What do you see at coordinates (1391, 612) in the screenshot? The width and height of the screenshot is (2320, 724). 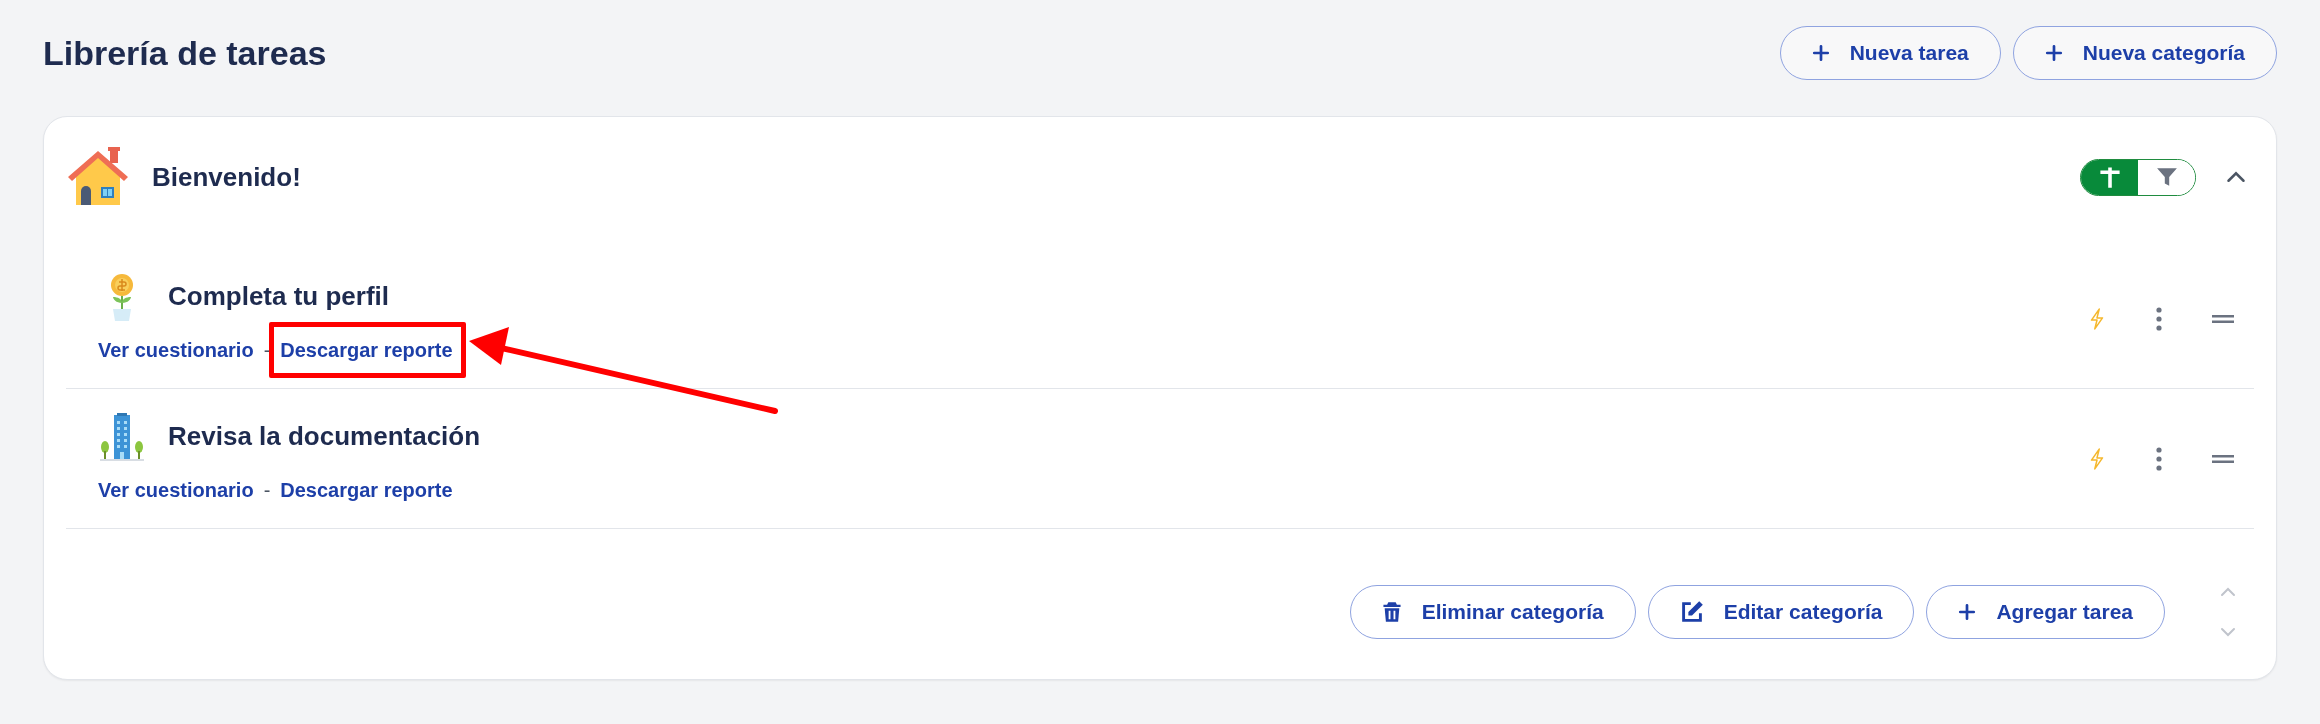 I see `trash-icon` at bounding box center [1391, 612].